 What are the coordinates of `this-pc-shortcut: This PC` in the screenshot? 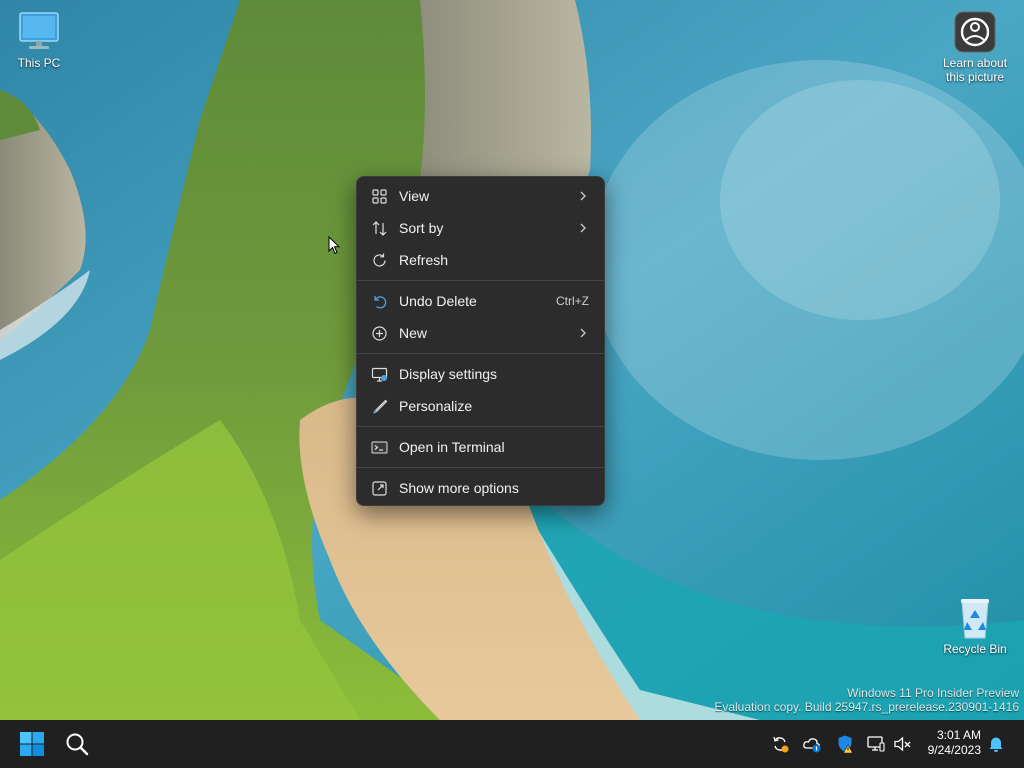 It's located at (39, 40).